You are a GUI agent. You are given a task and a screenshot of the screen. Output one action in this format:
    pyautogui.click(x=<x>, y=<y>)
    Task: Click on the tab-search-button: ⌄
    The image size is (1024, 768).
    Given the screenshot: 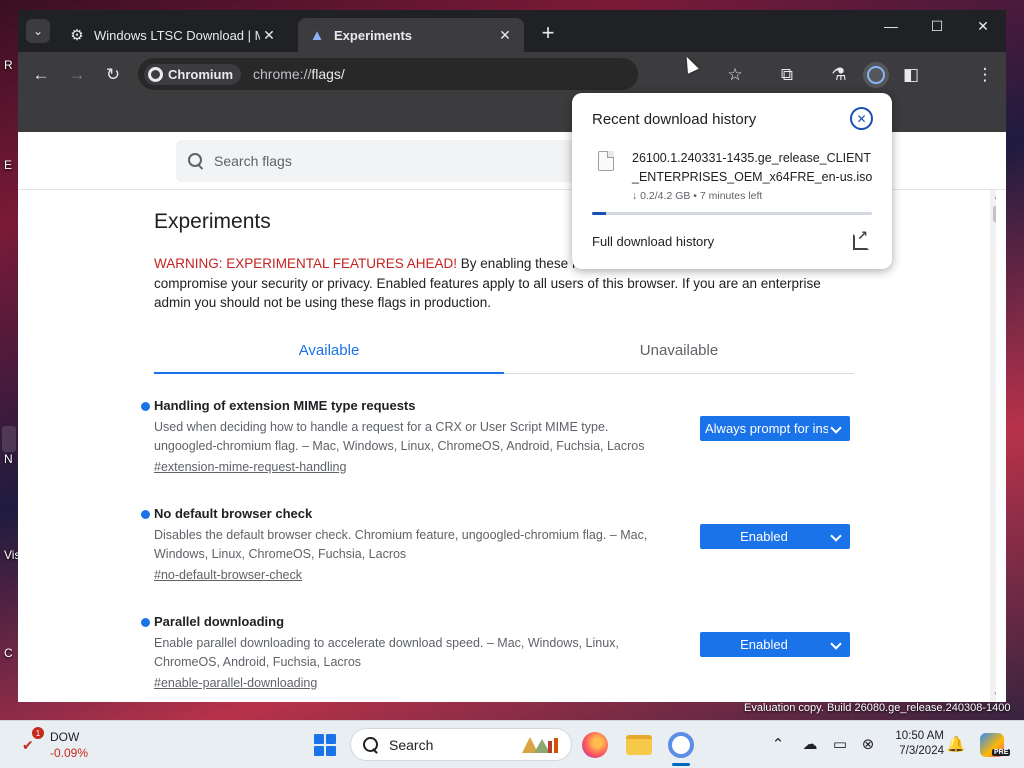 What is the action you would take?
    pyautogui.click(x=38, y=31)
    